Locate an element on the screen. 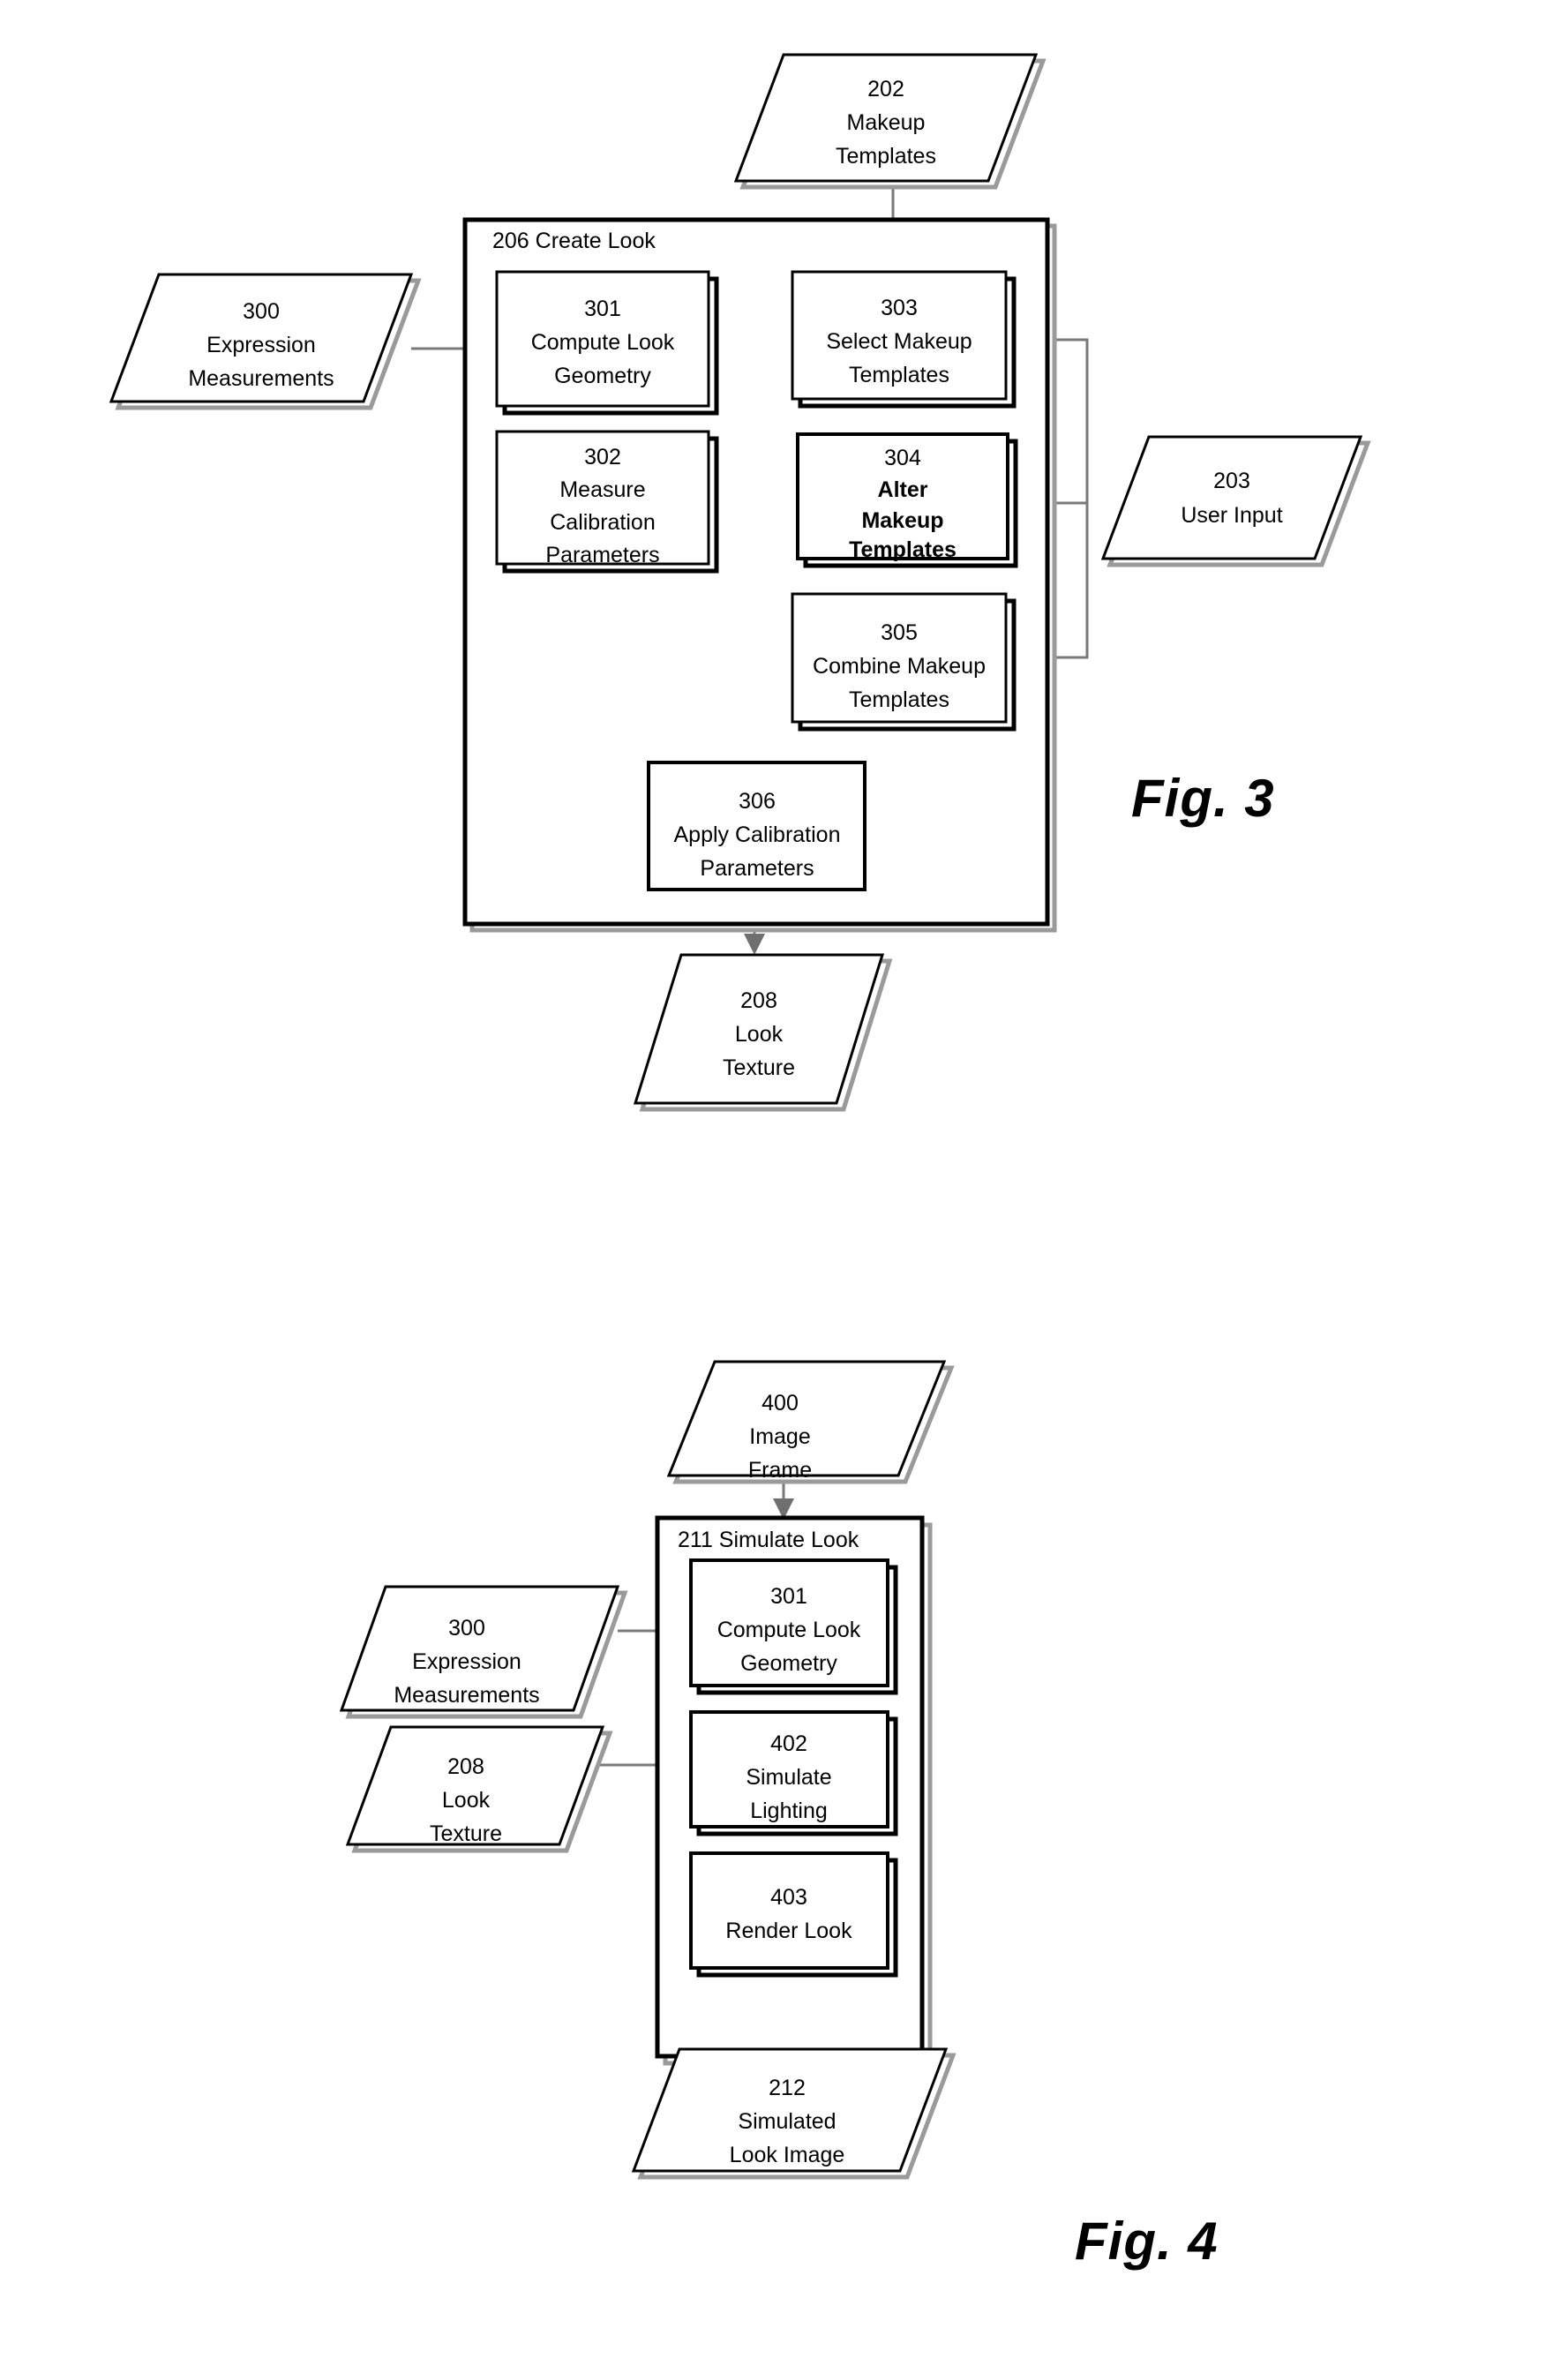 Image resolution: width=1568 pixels, height=2358 pixels. node-208b-number: 208 is located at coordinates (465, 1766).